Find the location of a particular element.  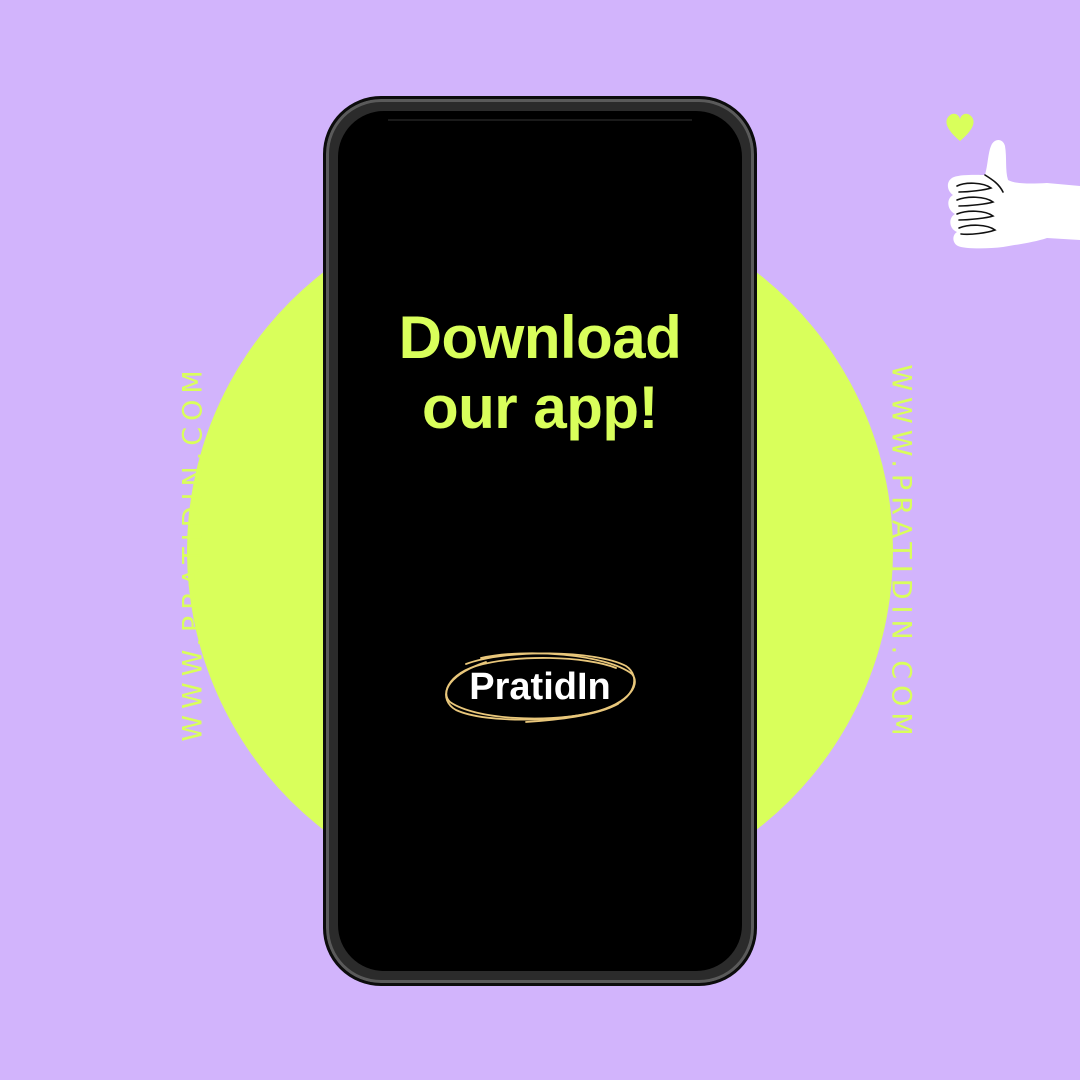

website-text-left: WWW.PRATIDIN.COM is located at coordinates (193, 553).